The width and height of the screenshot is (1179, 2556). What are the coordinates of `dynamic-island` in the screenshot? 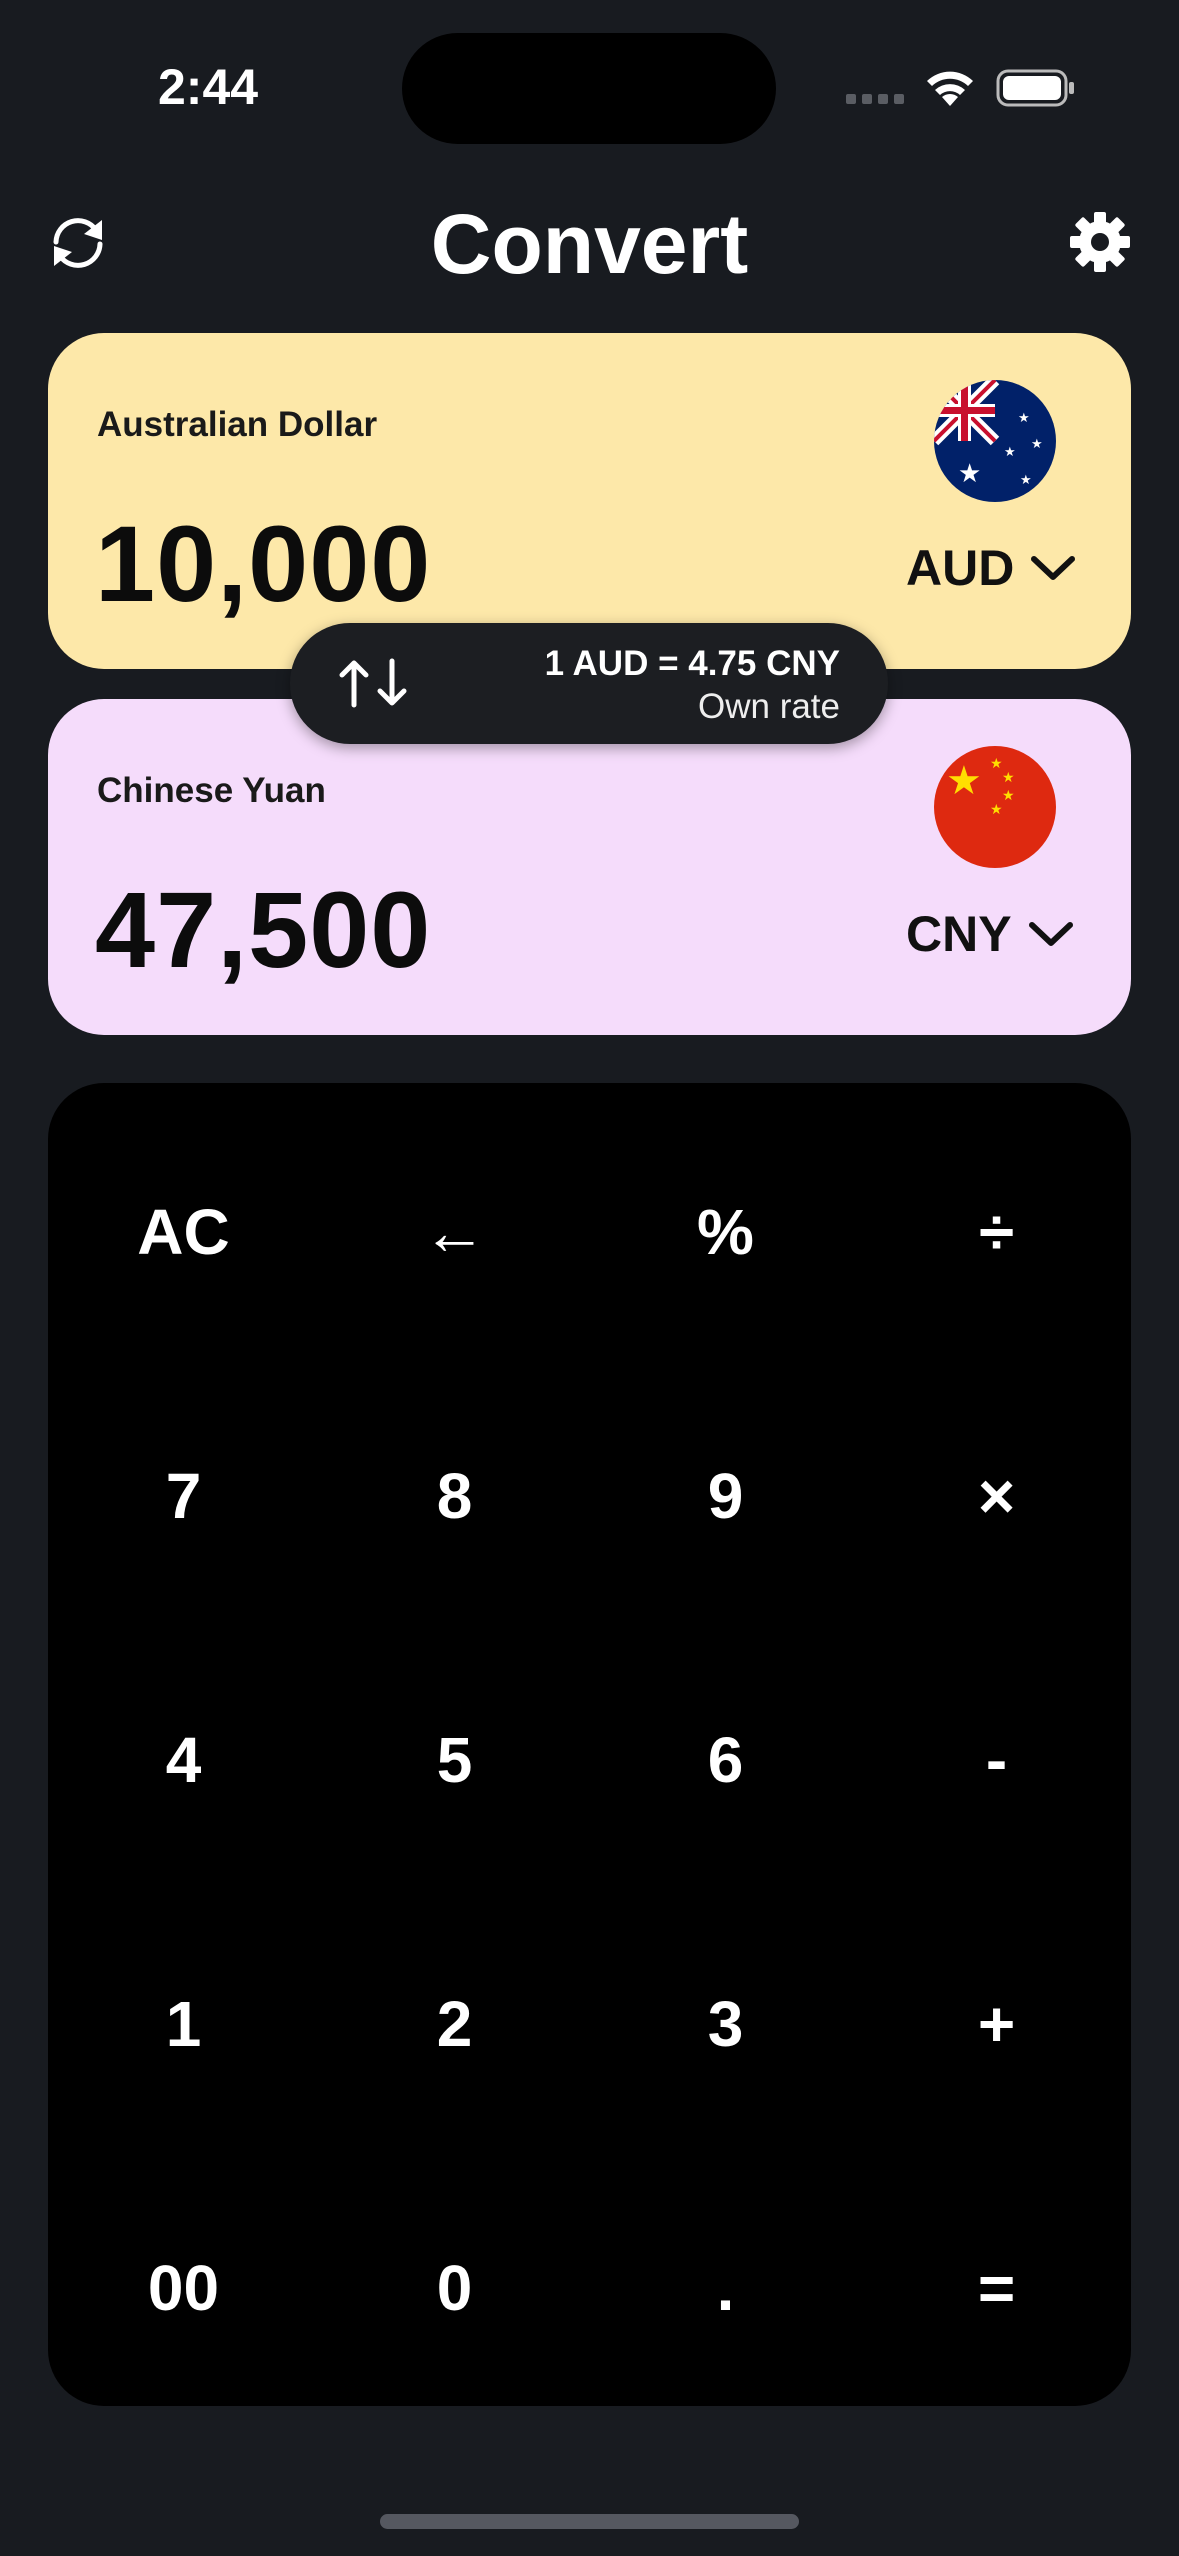 It's located at (589, 88).